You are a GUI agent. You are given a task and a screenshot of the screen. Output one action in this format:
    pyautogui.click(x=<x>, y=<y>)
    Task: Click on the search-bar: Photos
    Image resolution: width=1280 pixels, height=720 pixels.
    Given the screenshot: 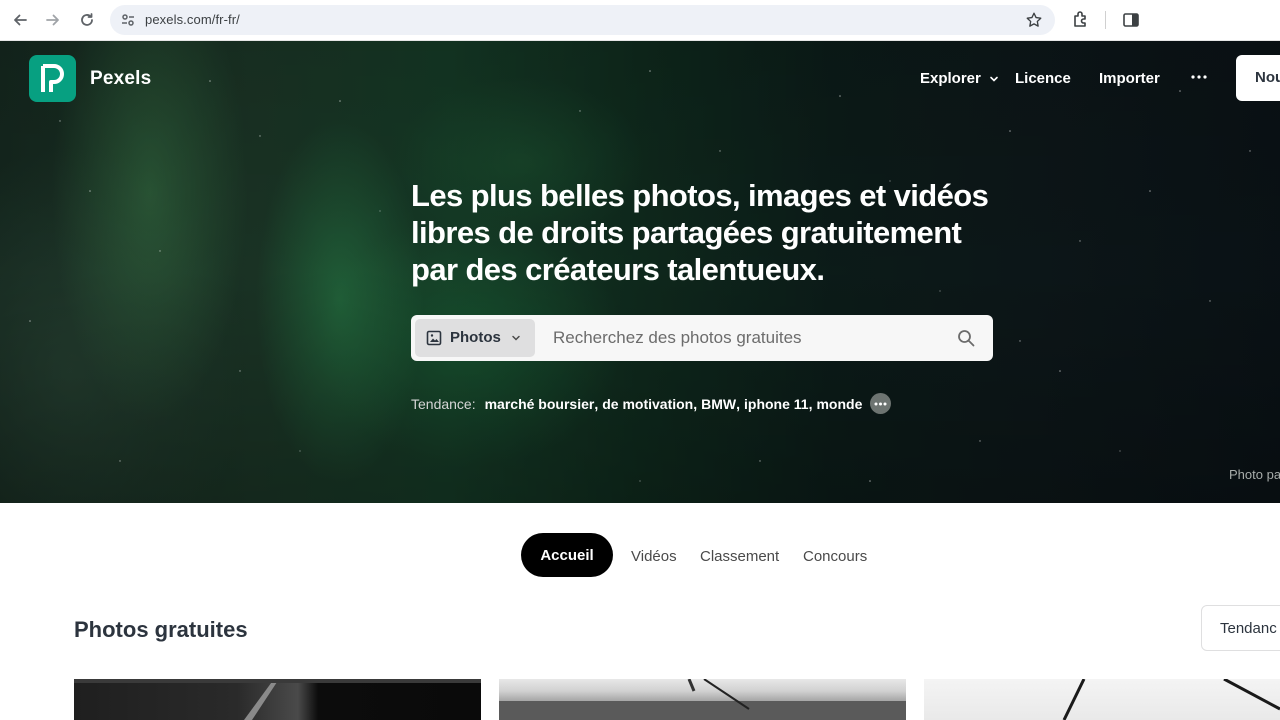 What is the action you would take?
    pyautogui.click(x=702, y=338)
    